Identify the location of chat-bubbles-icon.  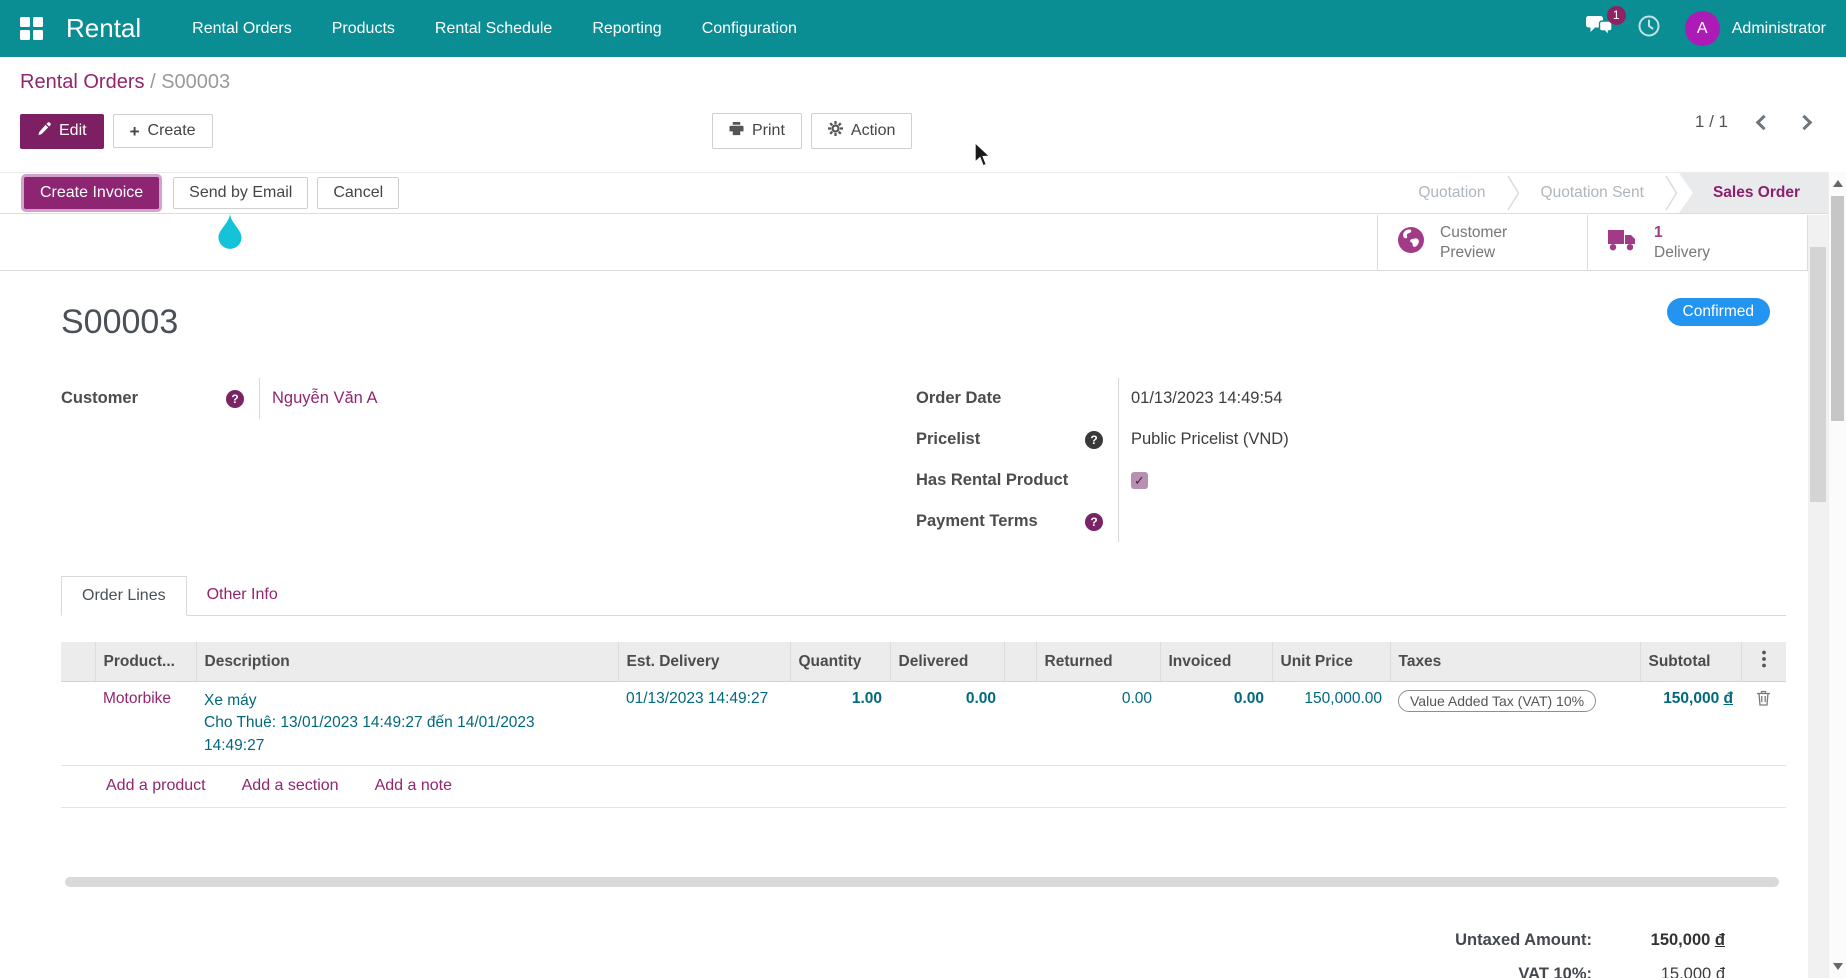
(1599, 28).